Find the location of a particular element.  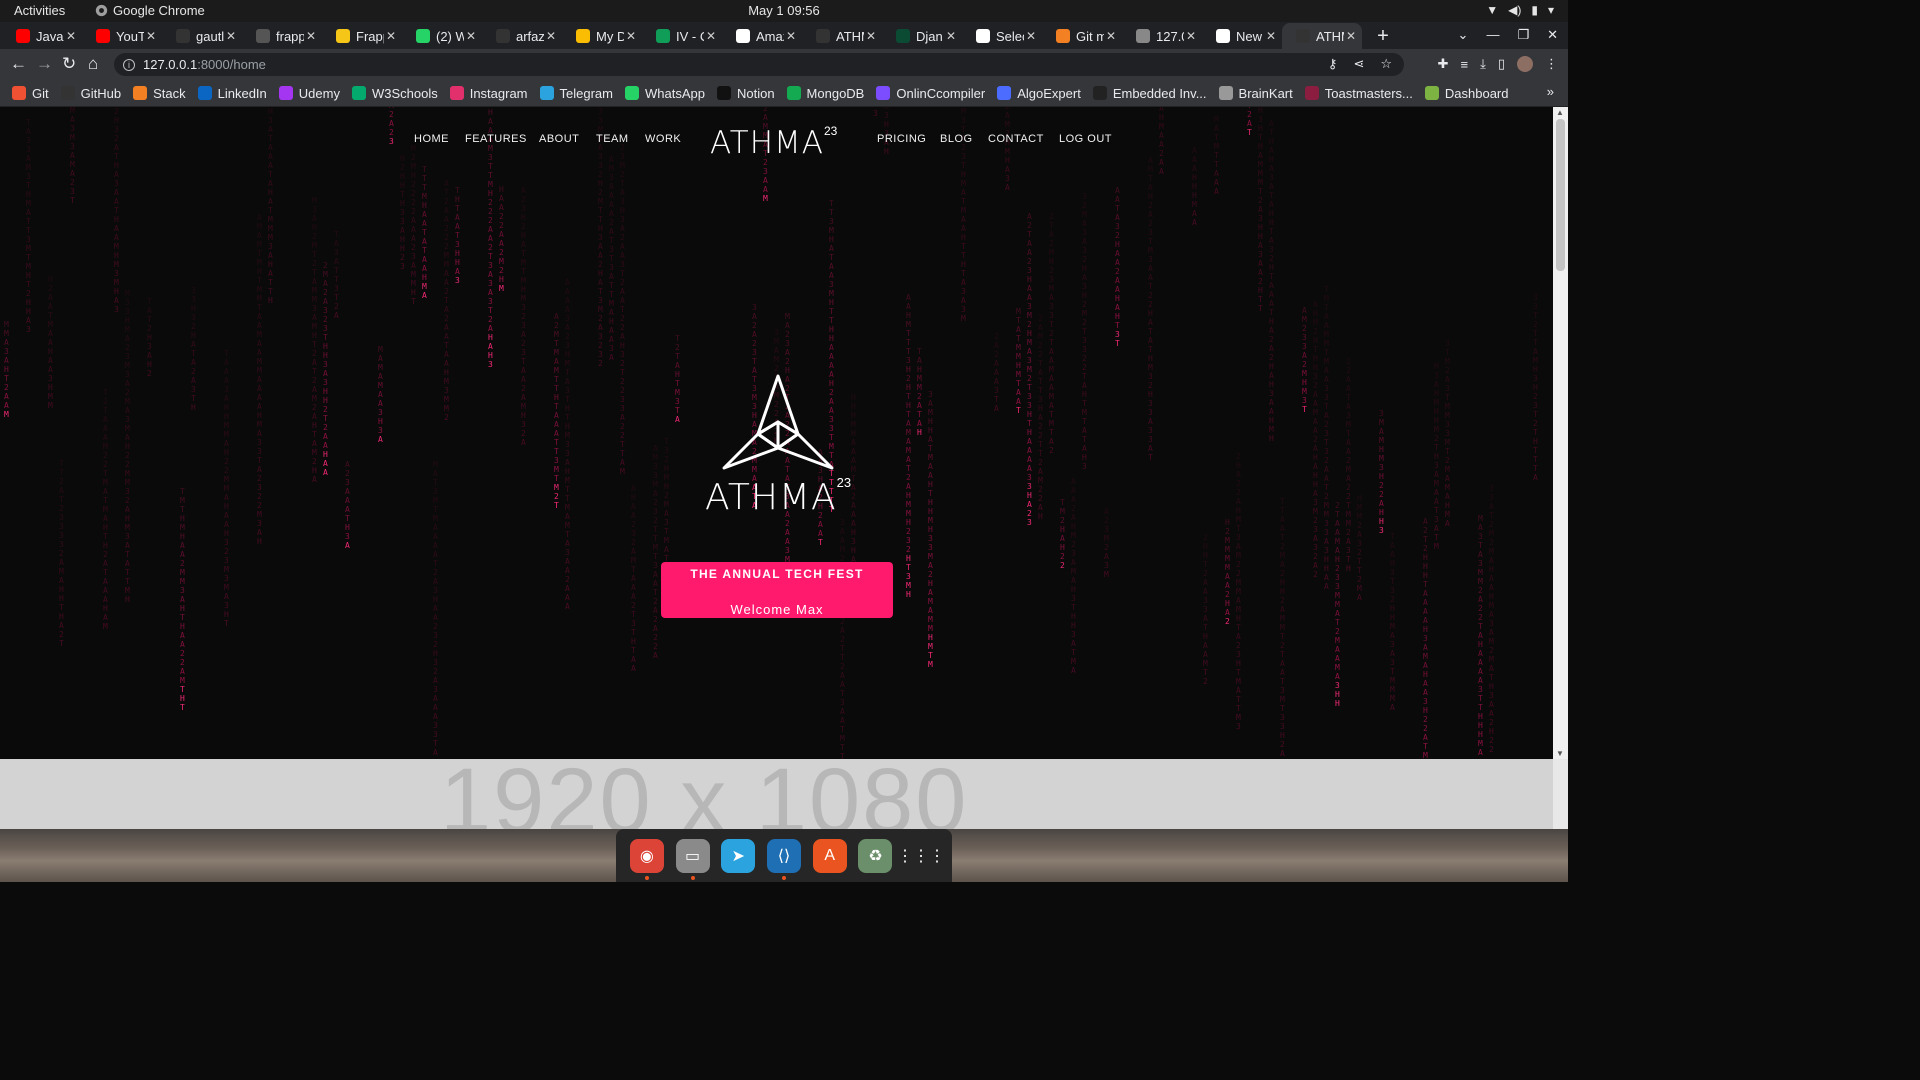

chrome-icon: ◉ is located at coordinates (646, 859).